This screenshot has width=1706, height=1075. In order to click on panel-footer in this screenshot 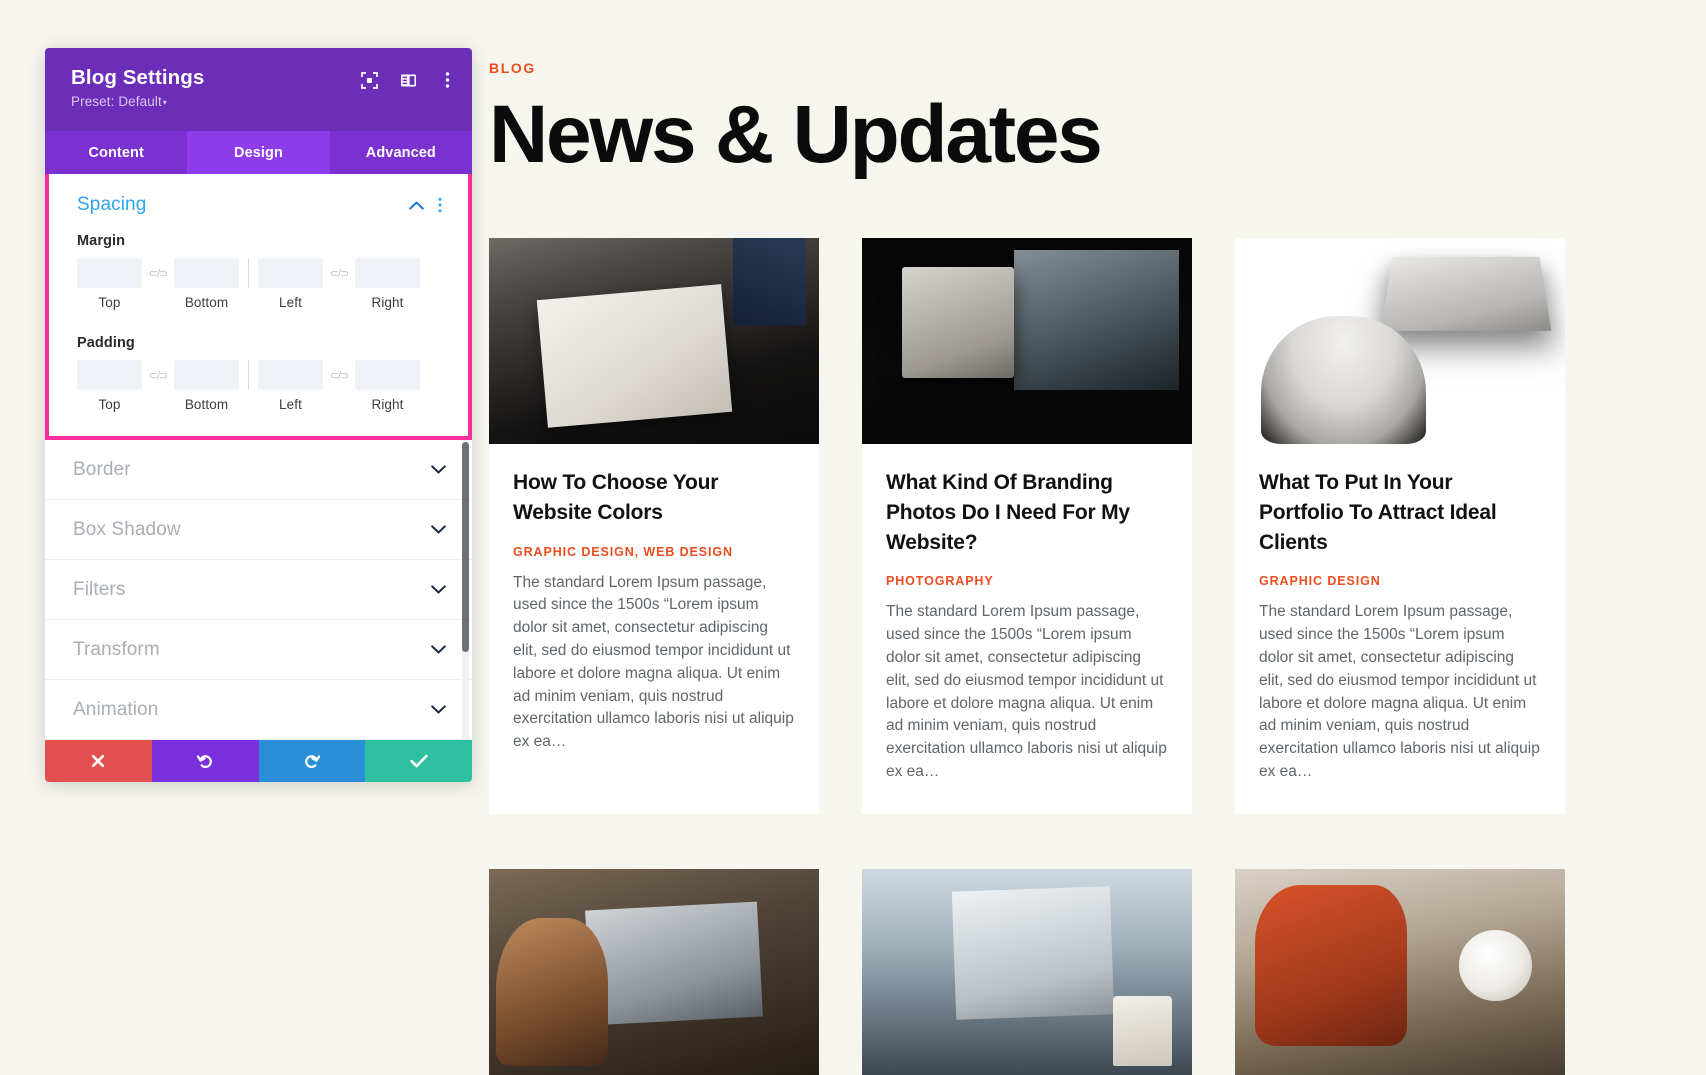, I will do `click(258, 761)`.